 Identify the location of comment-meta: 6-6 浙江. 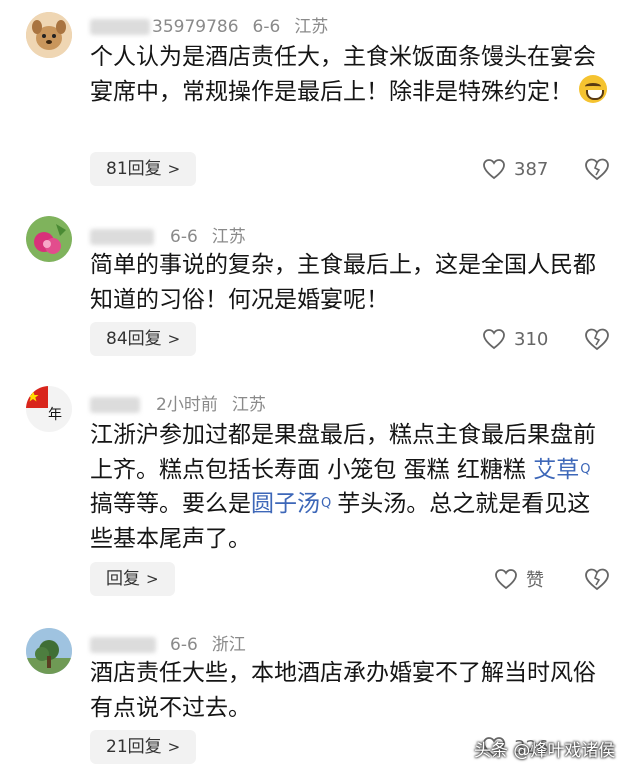
(175, 642).